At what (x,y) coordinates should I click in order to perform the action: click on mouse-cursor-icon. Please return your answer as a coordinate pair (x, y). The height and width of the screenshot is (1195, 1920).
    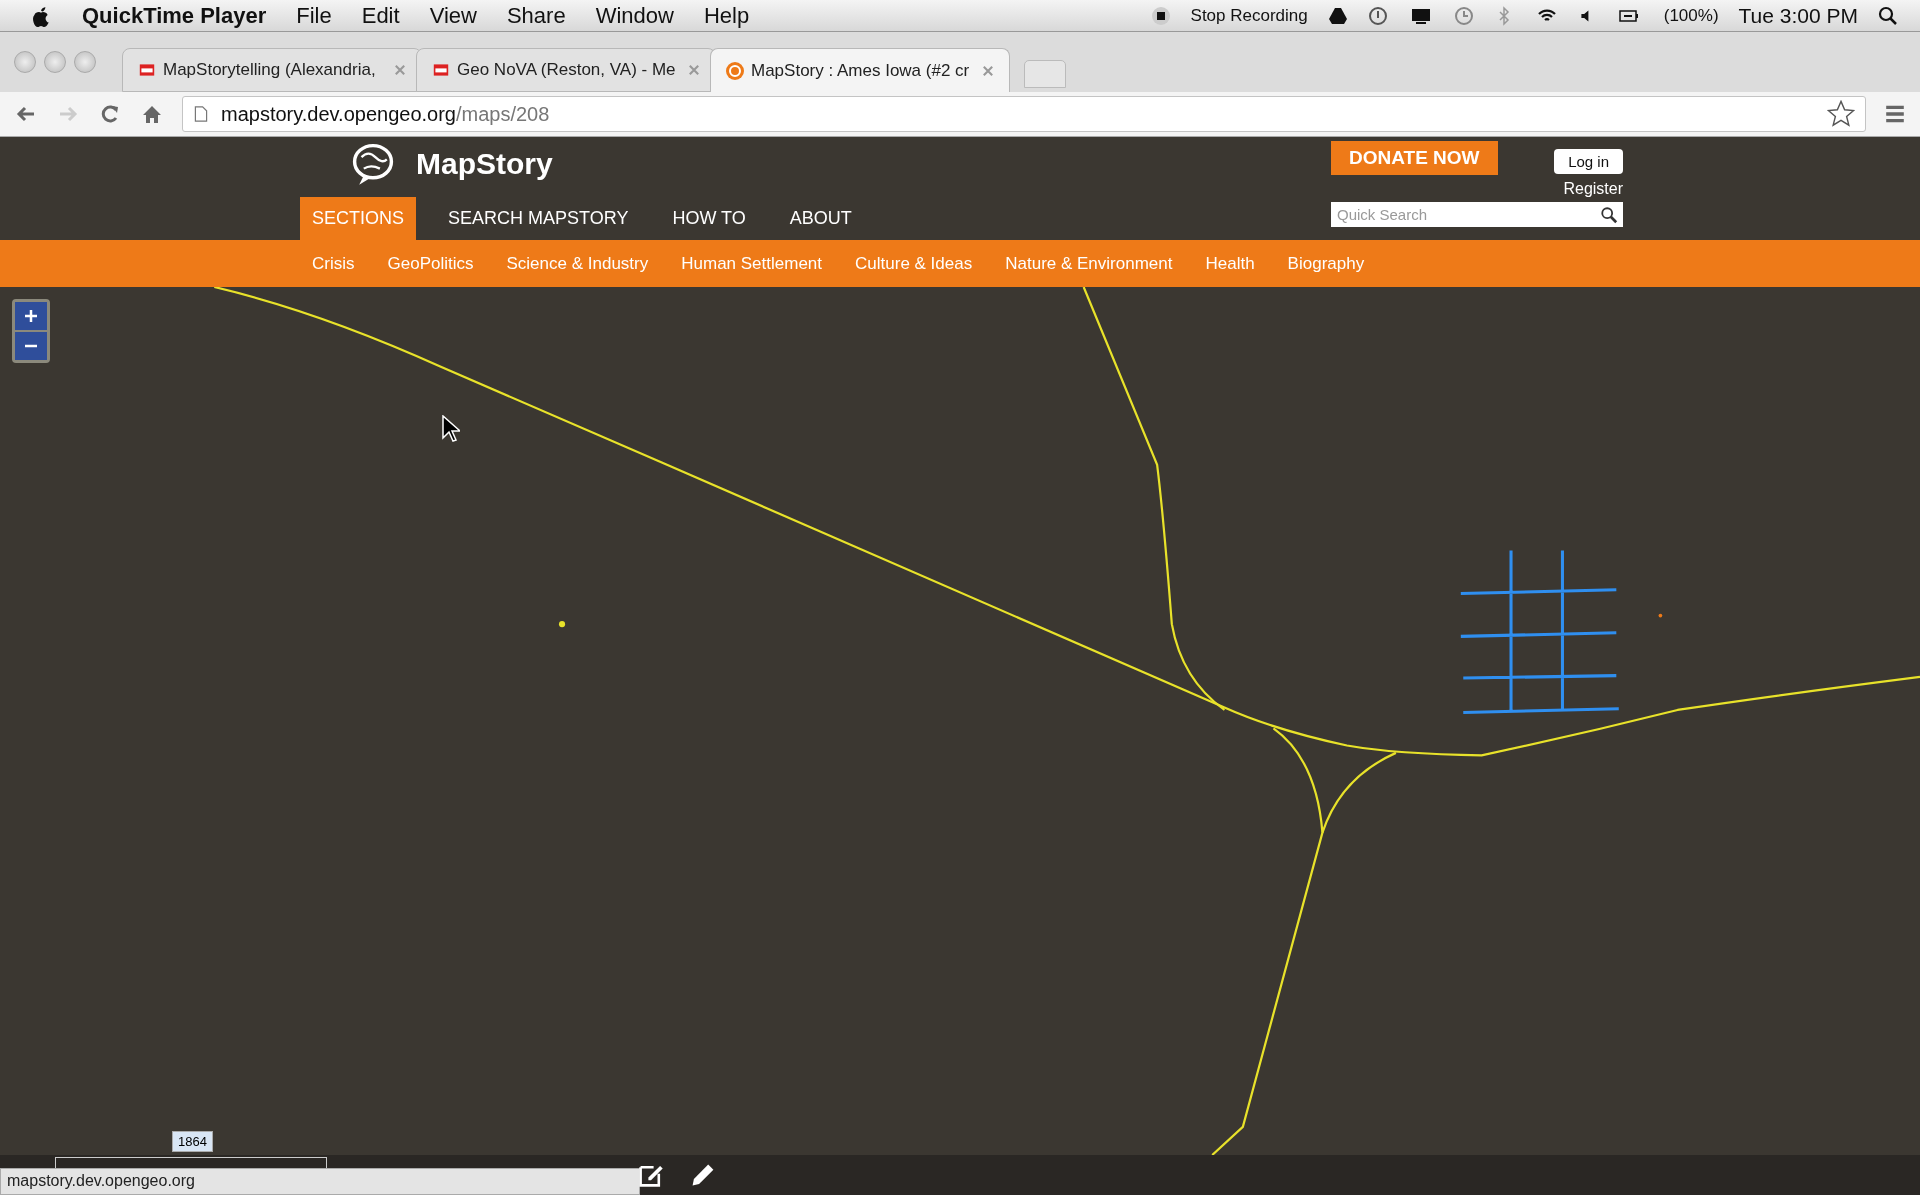
    Looking at the image, I should click on (451, 429).